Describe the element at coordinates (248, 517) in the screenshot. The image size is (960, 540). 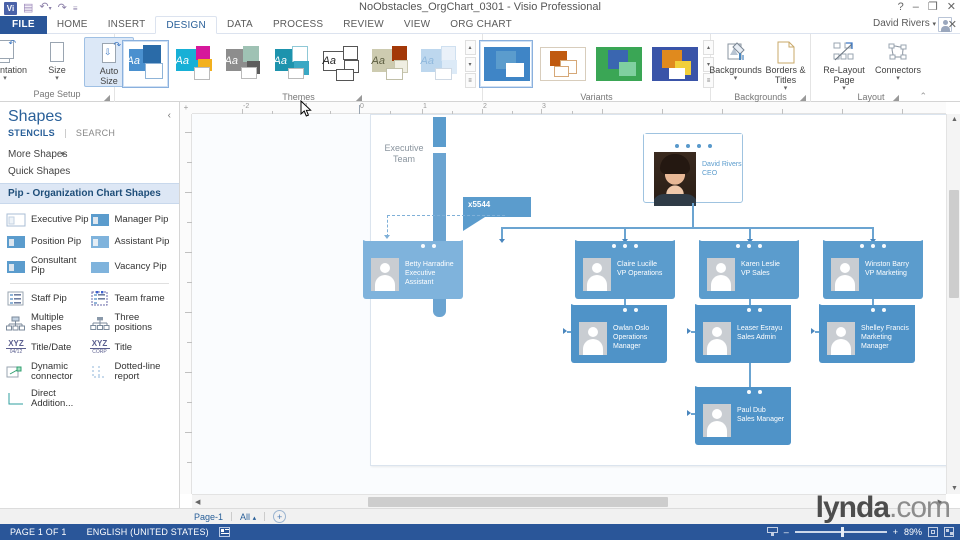
I see `all-pages-button: All ▴` at that location.